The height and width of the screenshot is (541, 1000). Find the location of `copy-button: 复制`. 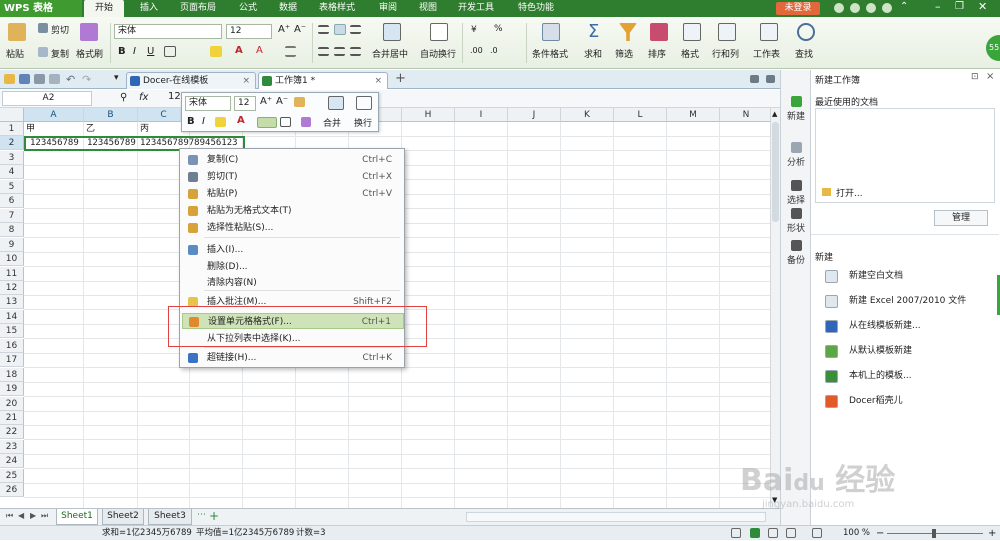

copy-button: 复制 is located at coordinates (60, 53).